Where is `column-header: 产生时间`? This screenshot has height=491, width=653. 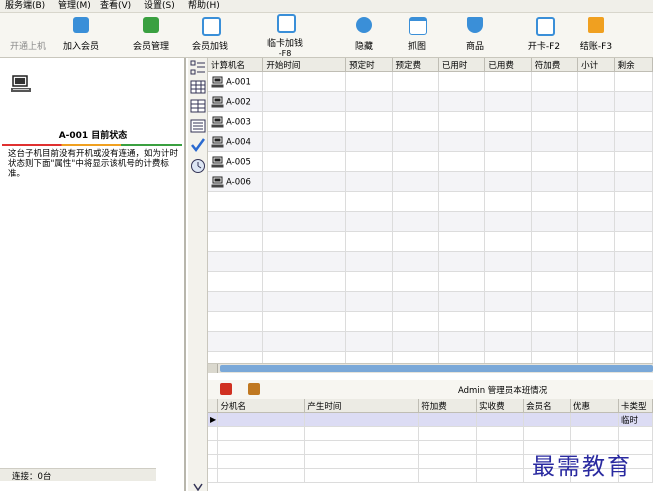 column-header: 产生时间 is located at coordinates (362, 406).